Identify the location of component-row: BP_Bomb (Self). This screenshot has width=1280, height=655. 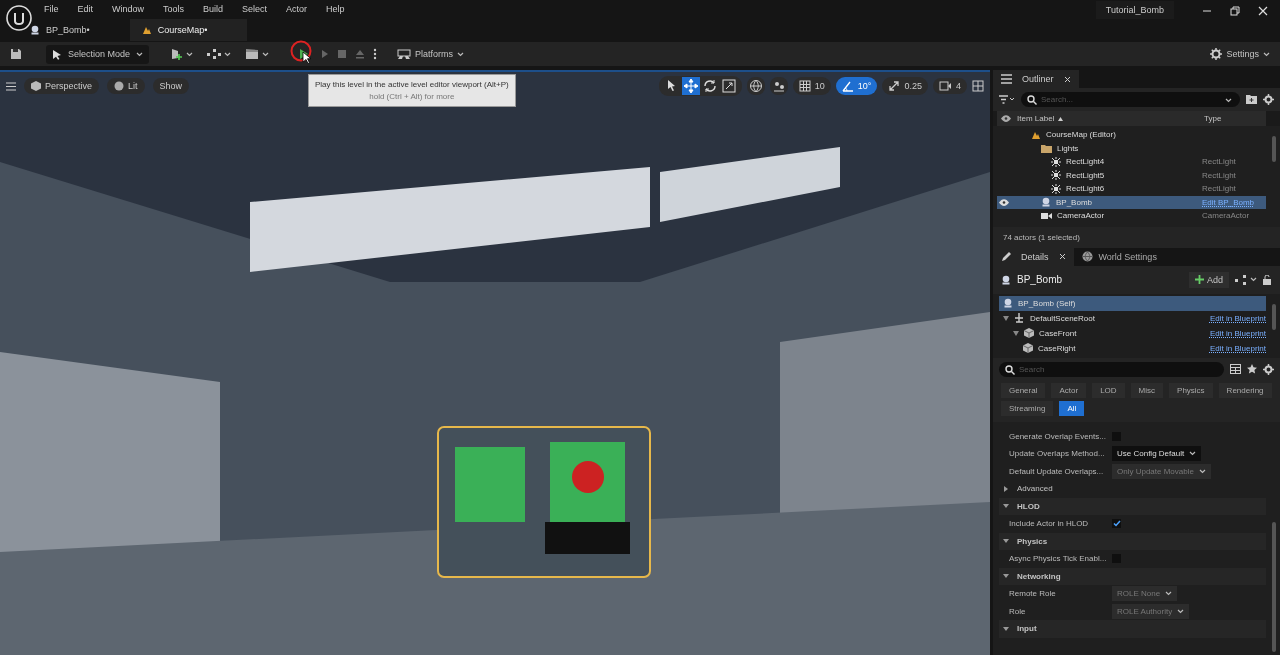
(1132, 303).